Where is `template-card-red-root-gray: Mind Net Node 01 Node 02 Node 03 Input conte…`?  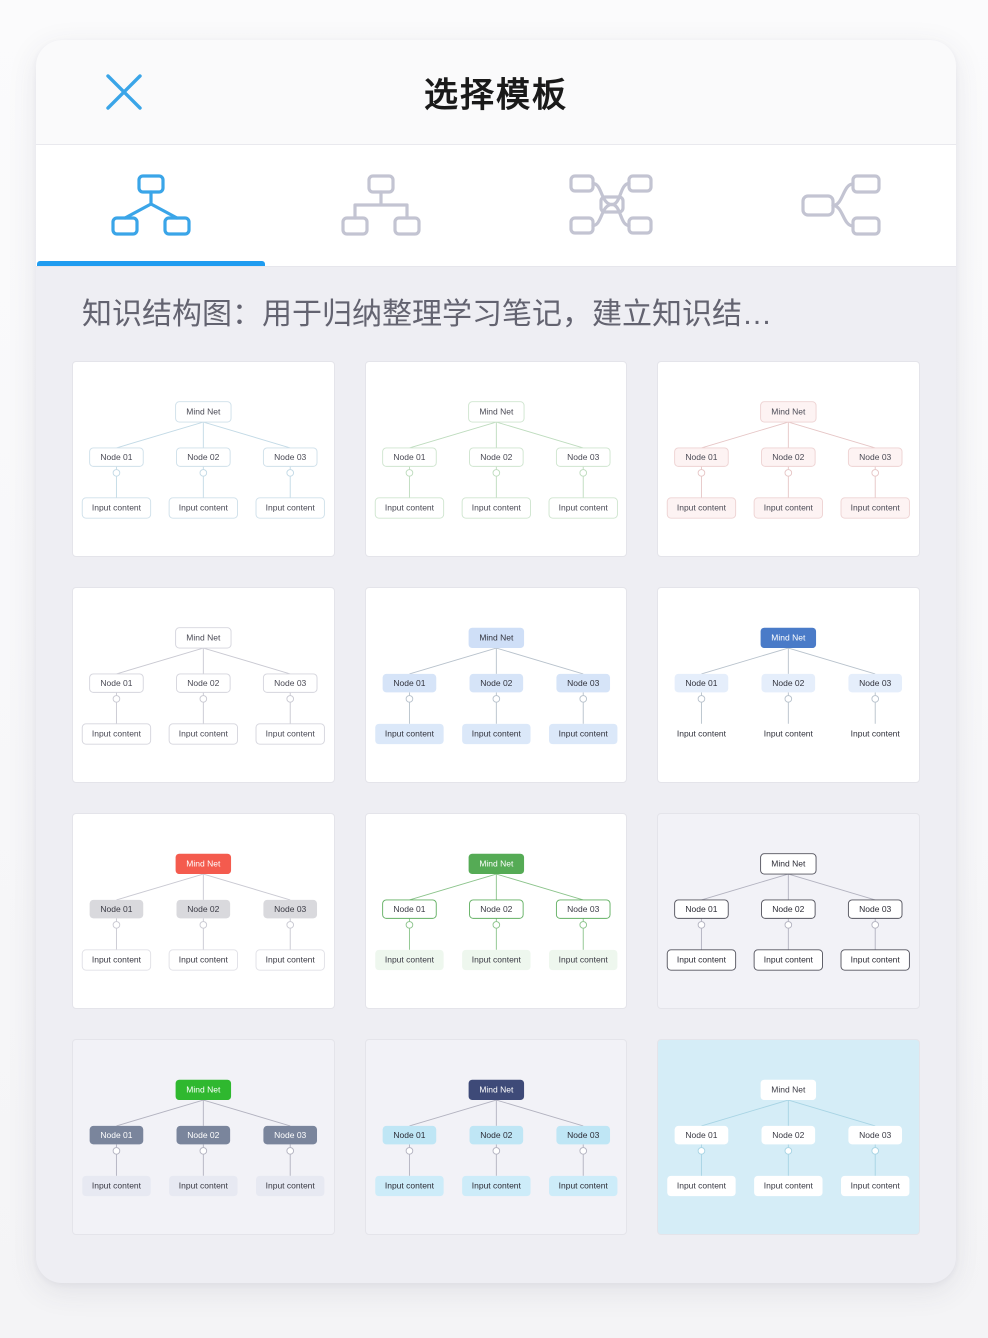 template-card-red-root-gray: Mind Net Node 01 Node 02 Node 03 Input conte… is located at coordinates (203, 911).